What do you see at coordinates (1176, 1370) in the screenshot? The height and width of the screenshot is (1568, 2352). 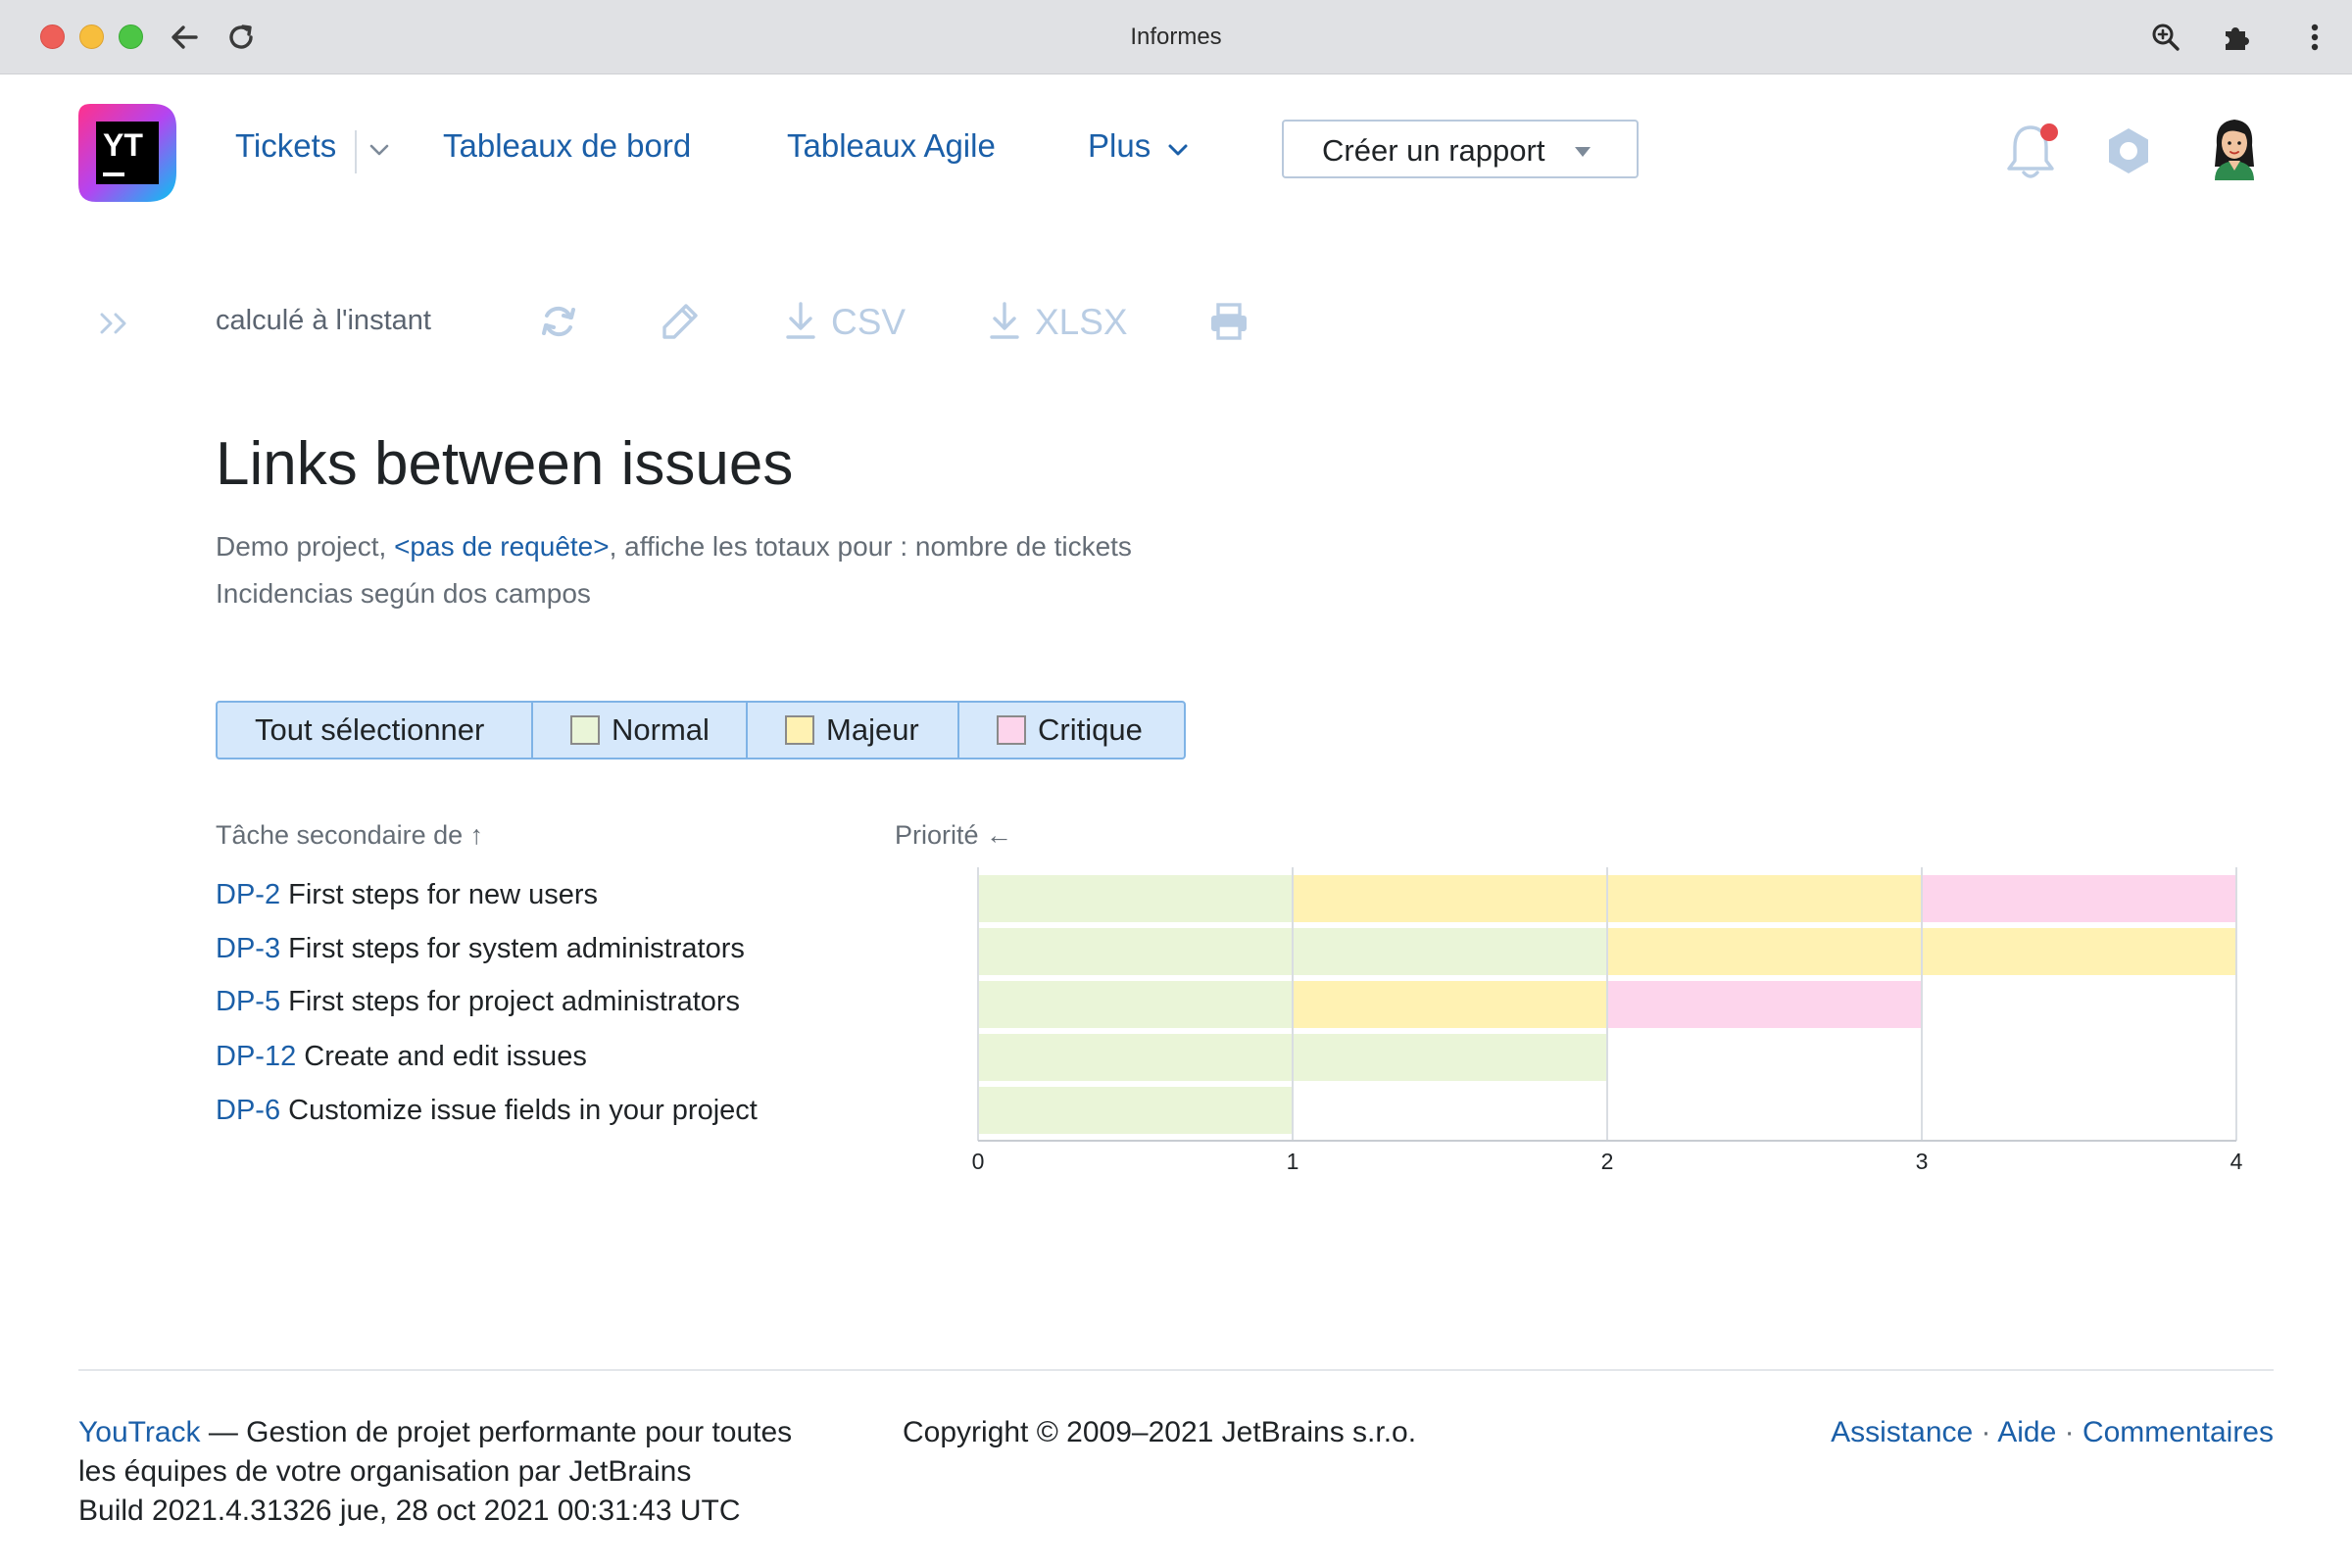 I see `footer-divider` at bounding box center [1176, 1370].